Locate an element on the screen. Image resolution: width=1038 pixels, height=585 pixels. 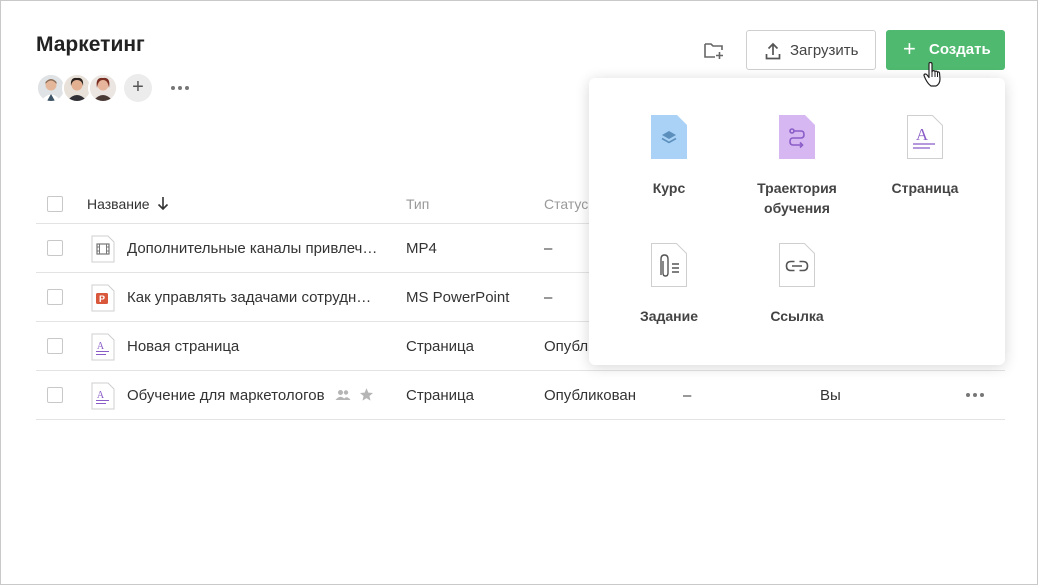
plus-icon: + is located at coordinates (909, 48).